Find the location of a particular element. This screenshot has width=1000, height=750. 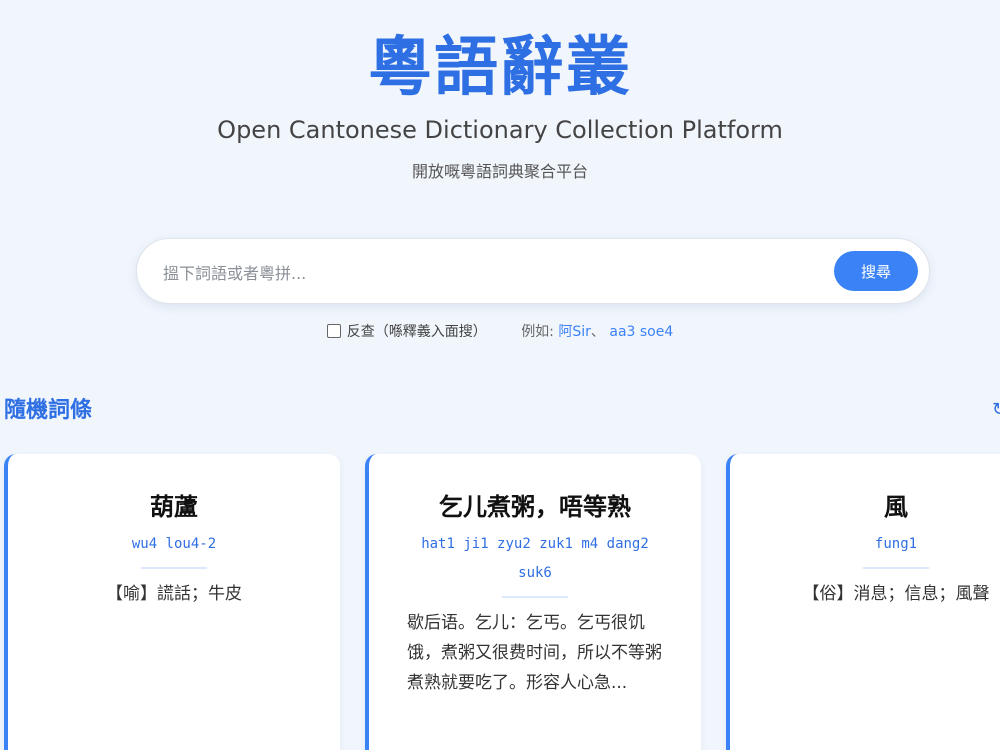

search-bar: 搜尋 is located at coordinates (533, 271).